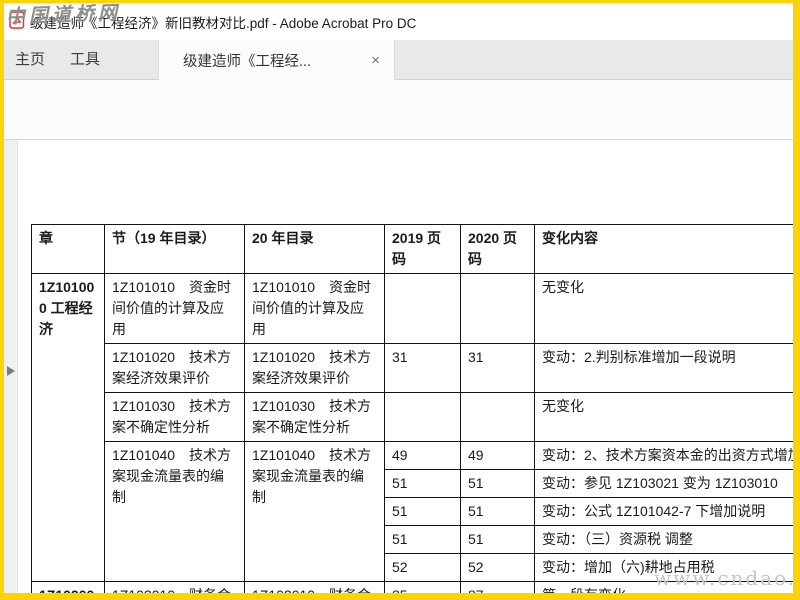  What do you see at coordinates (497, 249) in the screenshot?
I see `table-header-cell: 2020 页码` at bounding box center [497, 249].